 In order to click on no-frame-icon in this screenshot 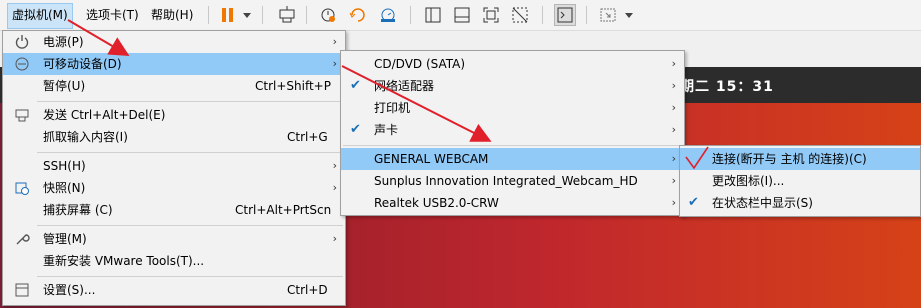, I will do `click(520, 15)`.